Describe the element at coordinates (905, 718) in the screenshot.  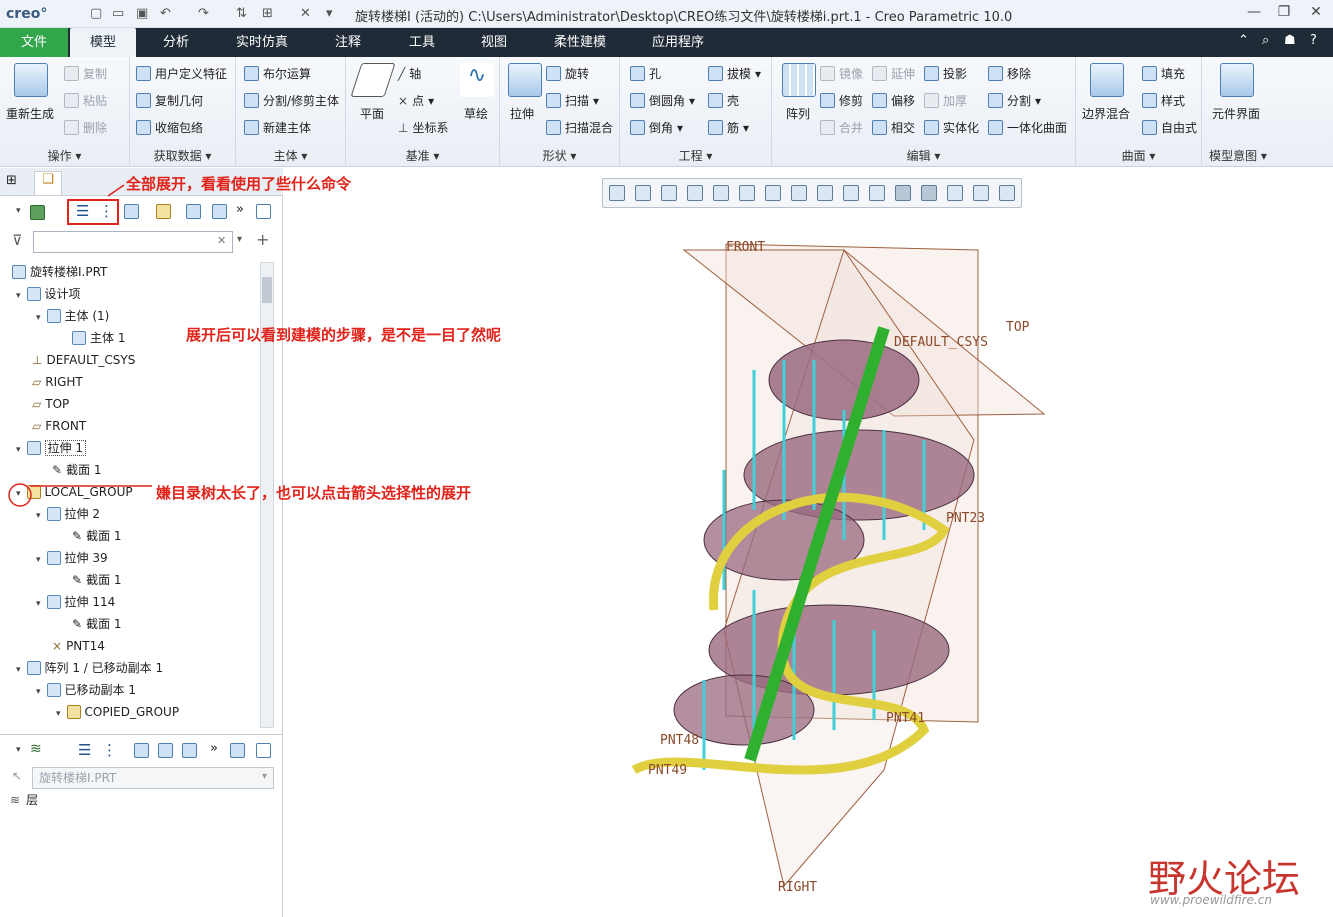
I see `point-label: PNT41` at that location.